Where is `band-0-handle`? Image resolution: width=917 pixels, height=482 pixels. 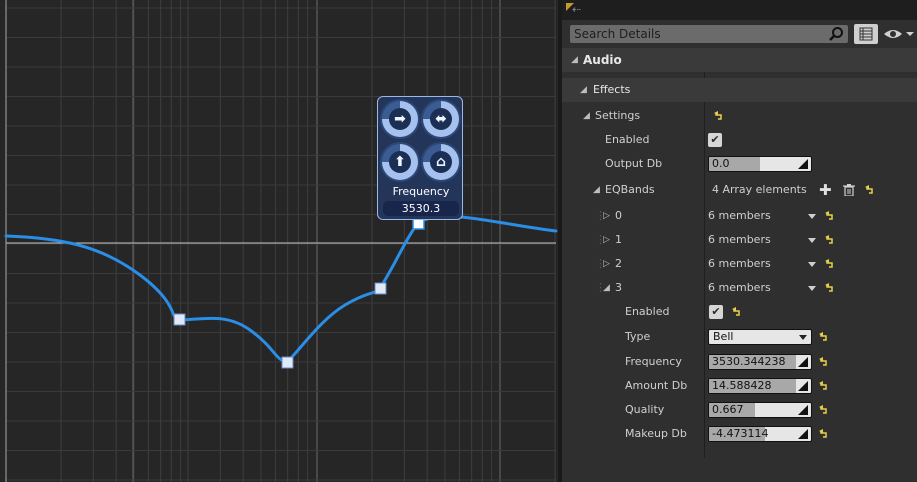
band-0-handle is located at coordinates (179, 319).